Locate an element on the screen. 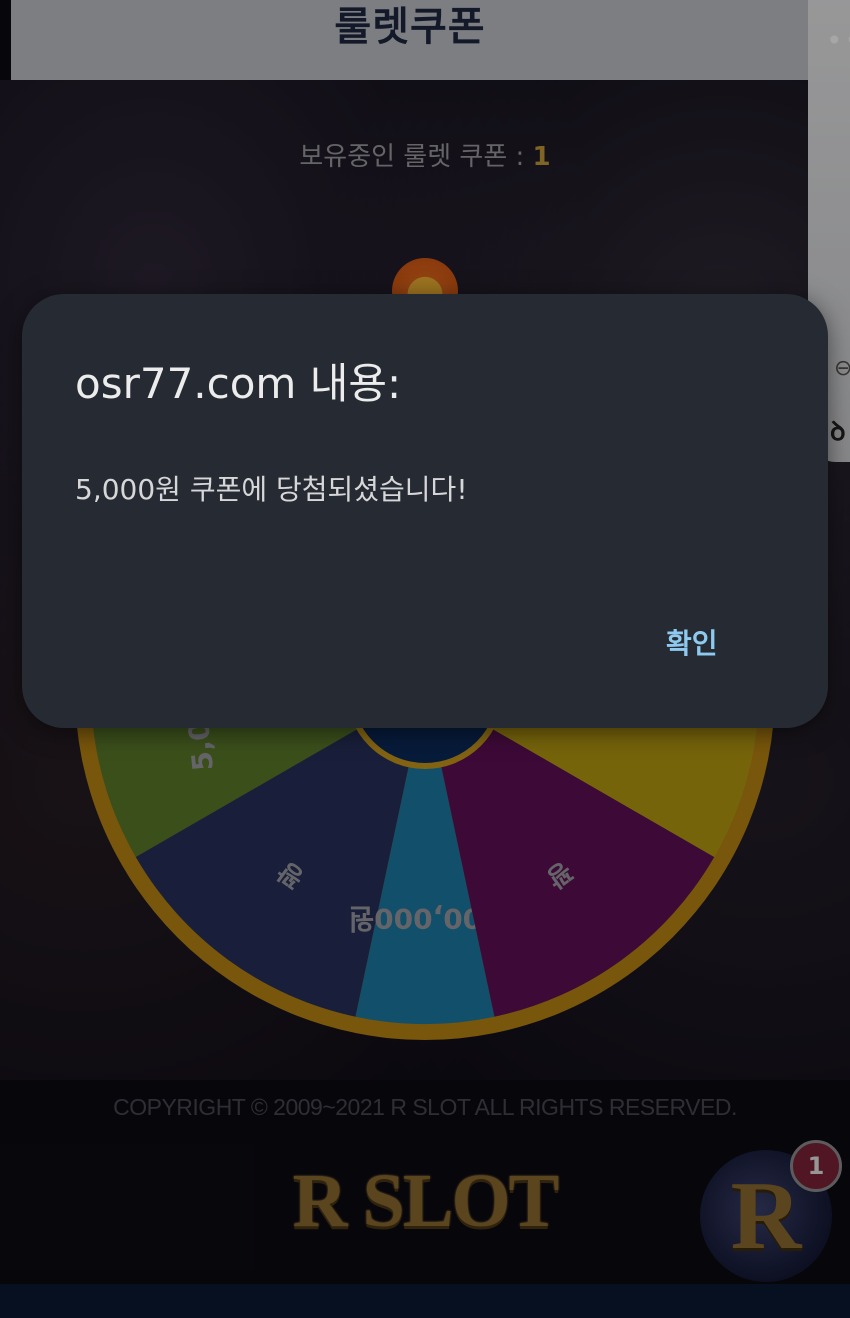  coupon-label: 보유중인 룰렛 쿠폰 : is located at coordinates (416, 157).